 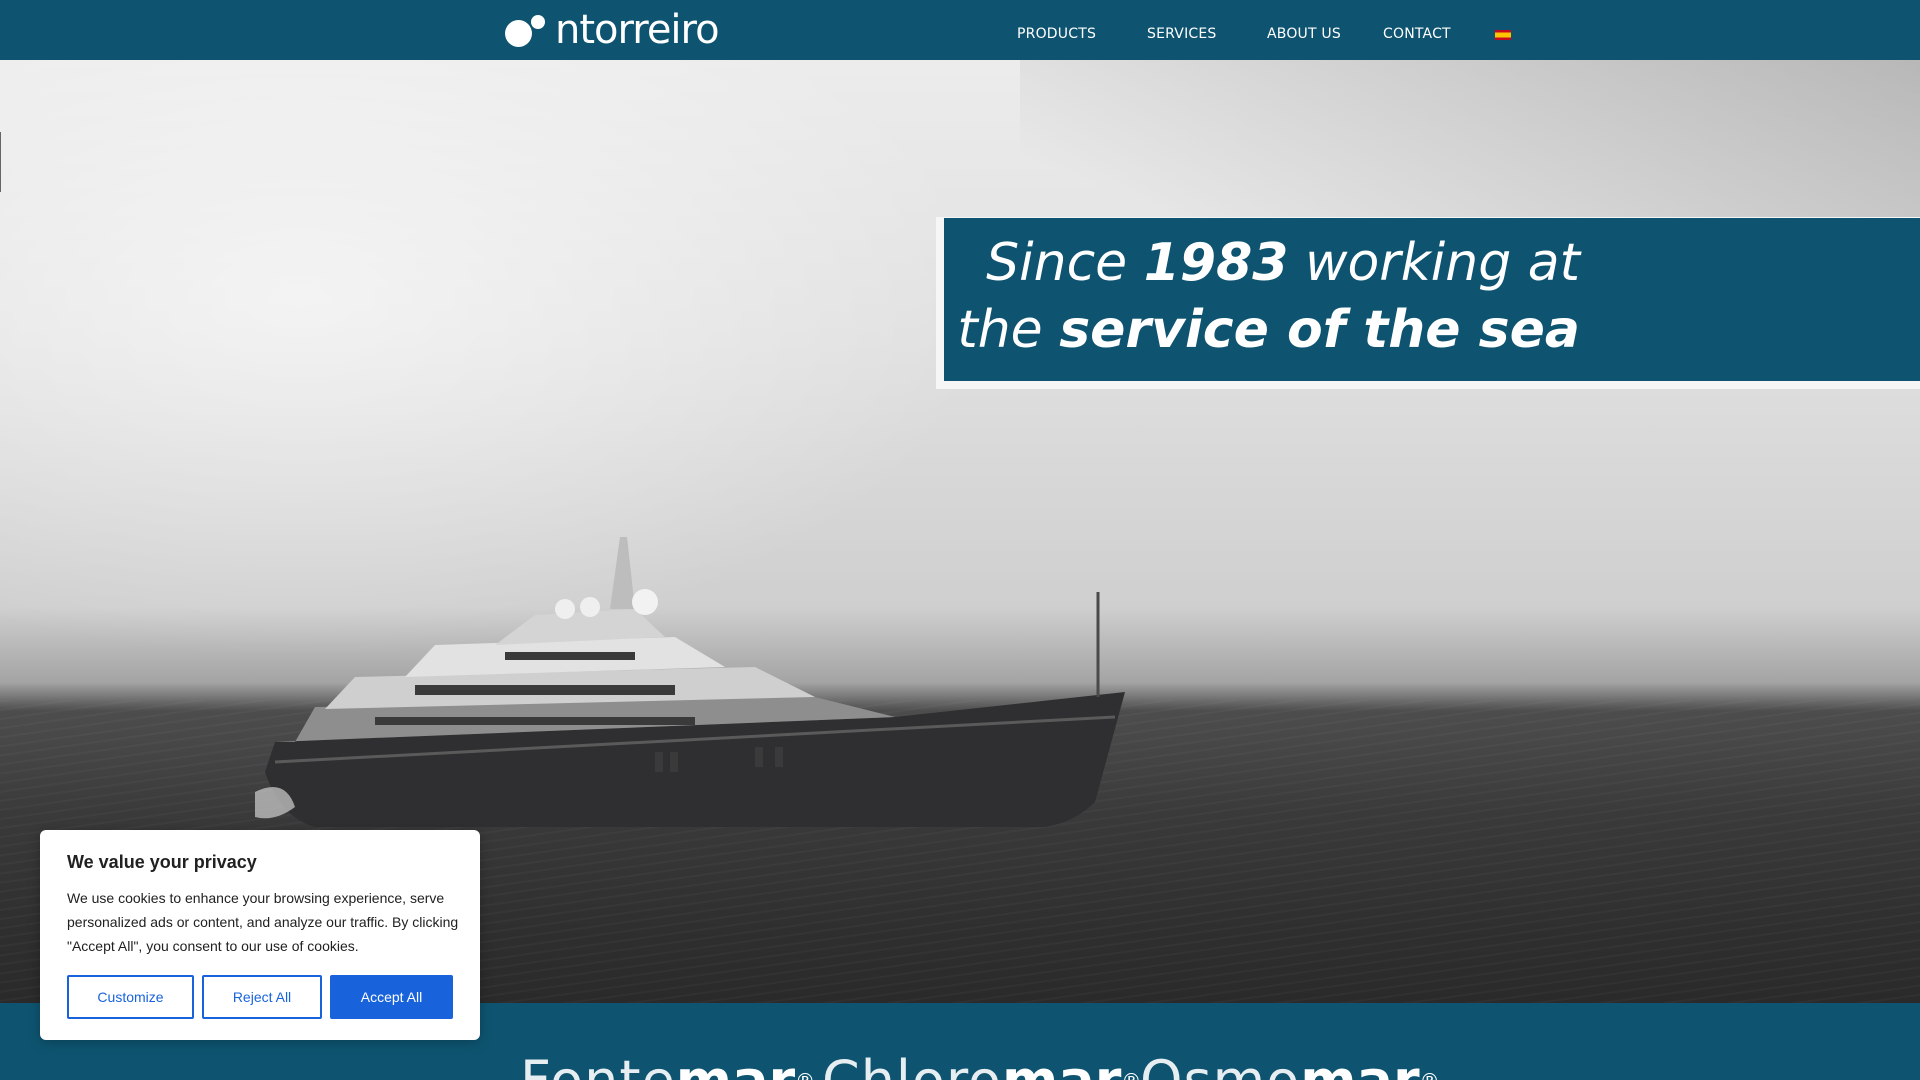 I want to click on brand-osmomar: Osmomar®, so click(x=1290, y=1065).